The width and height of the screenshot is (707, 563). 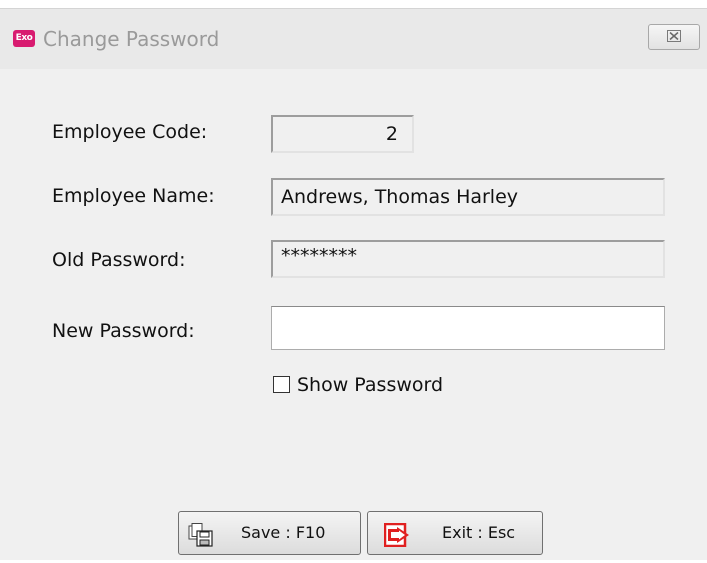 I want to click on employee-name-label: Employee Name:, so click(x=133, y=196).